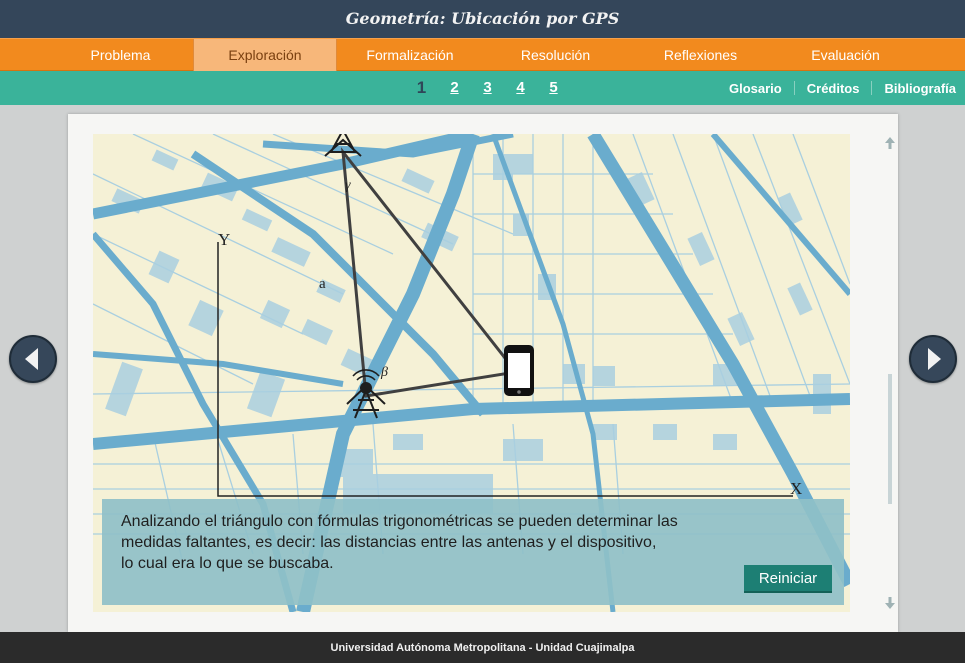 This screenshot has height=663, width=965. What do you see at coordinates (227, 563) in the screenshot?
I see `explanation-line-3: lo cual era lo que se buscaba.` at bounding box center [227, 563].